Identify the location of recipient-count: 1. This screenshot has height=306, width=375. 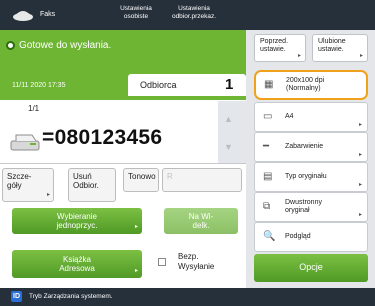
(229, 84).